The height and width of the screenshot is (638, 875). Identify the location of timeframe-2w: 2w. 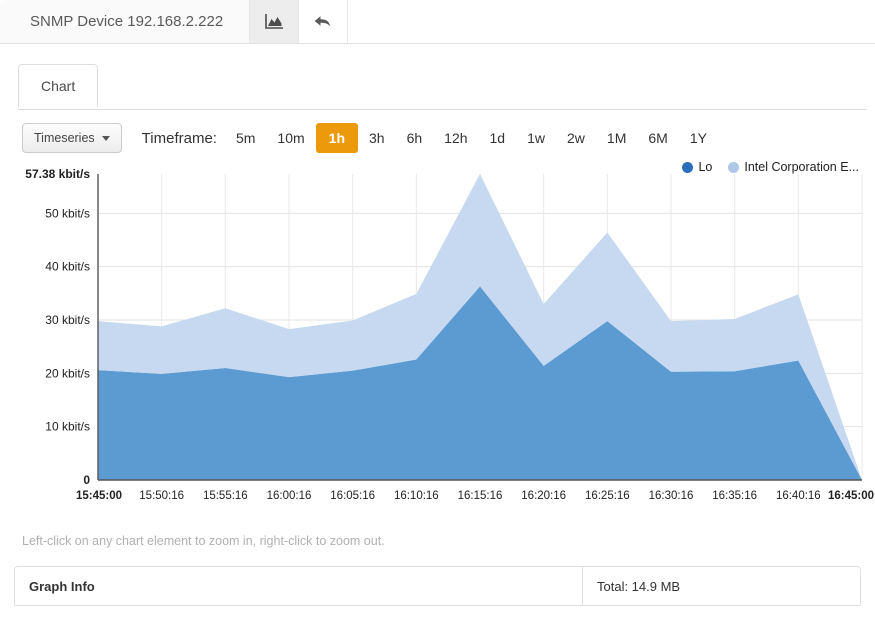
(576, 138).